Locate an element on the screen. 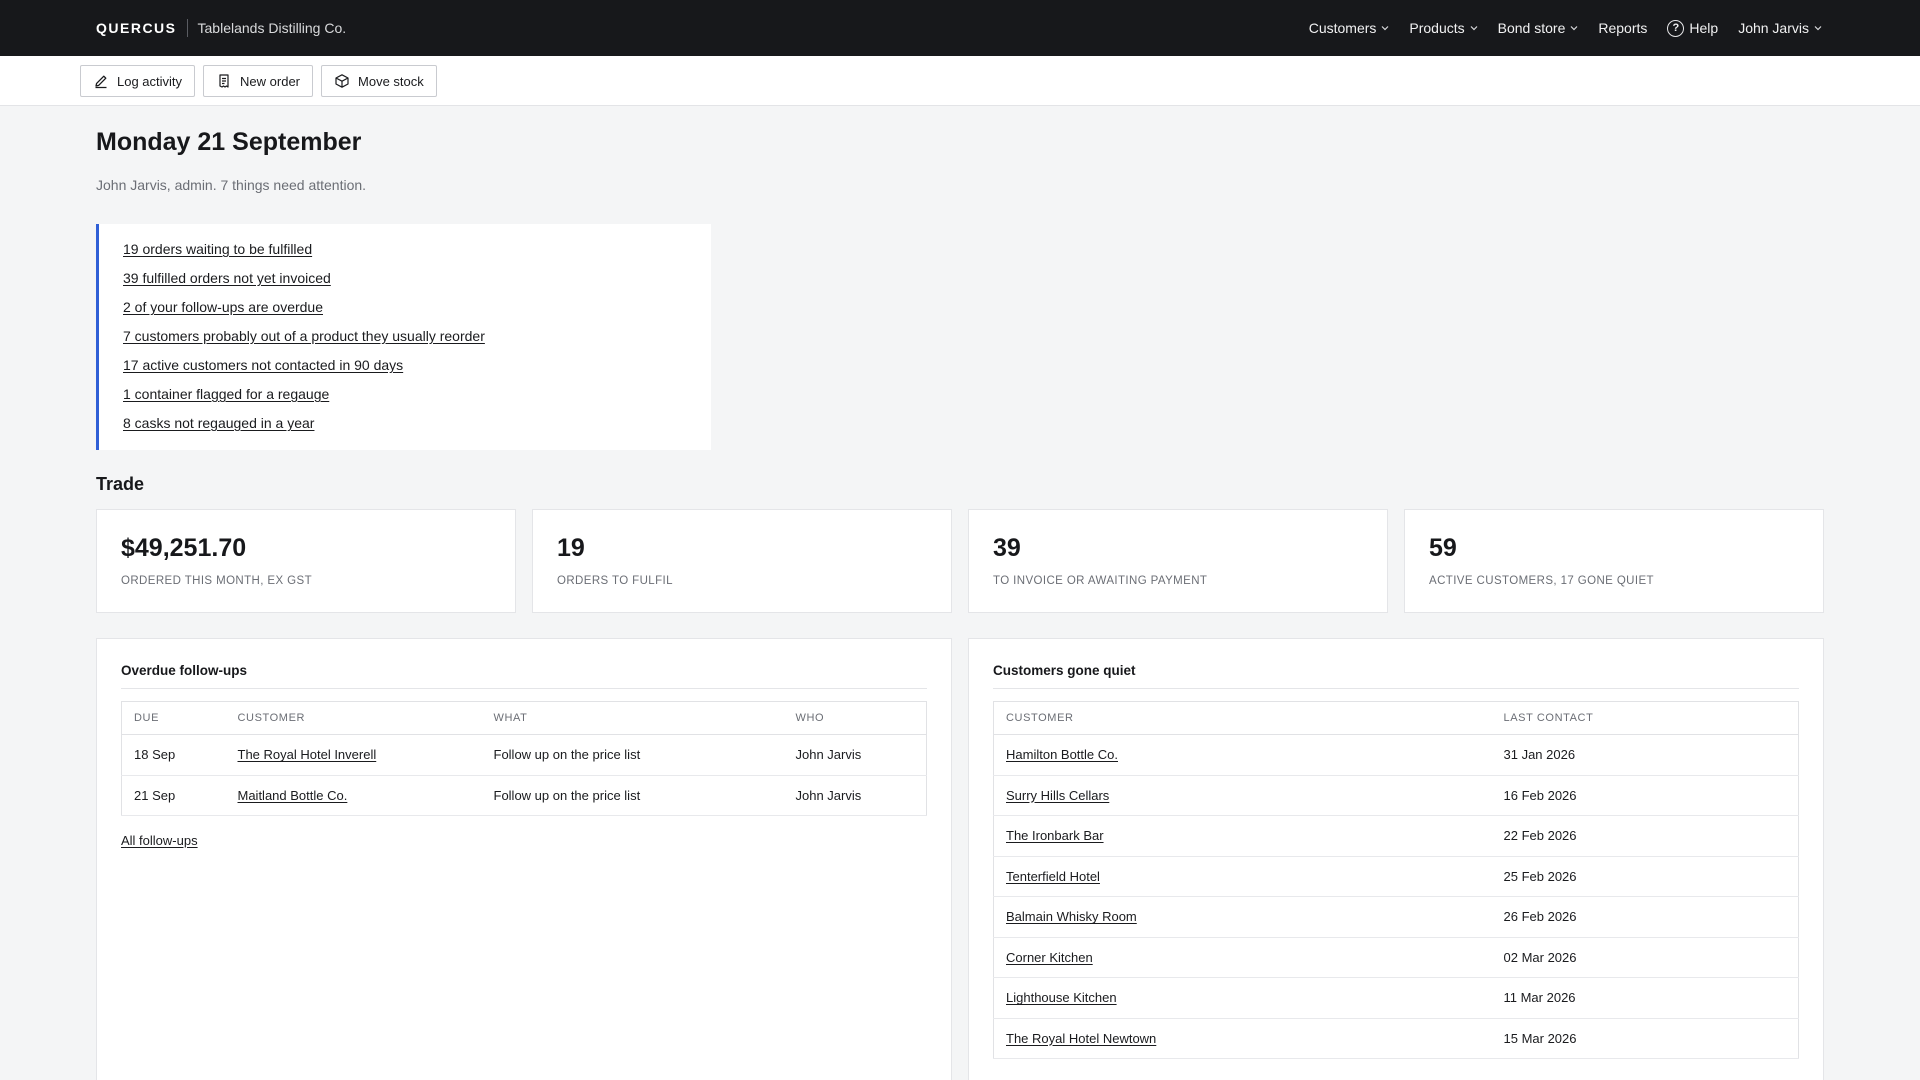 The width and height of the screenshot is (1920, 1080). nav-products-label: Products is located at coordinates (1437, 28).